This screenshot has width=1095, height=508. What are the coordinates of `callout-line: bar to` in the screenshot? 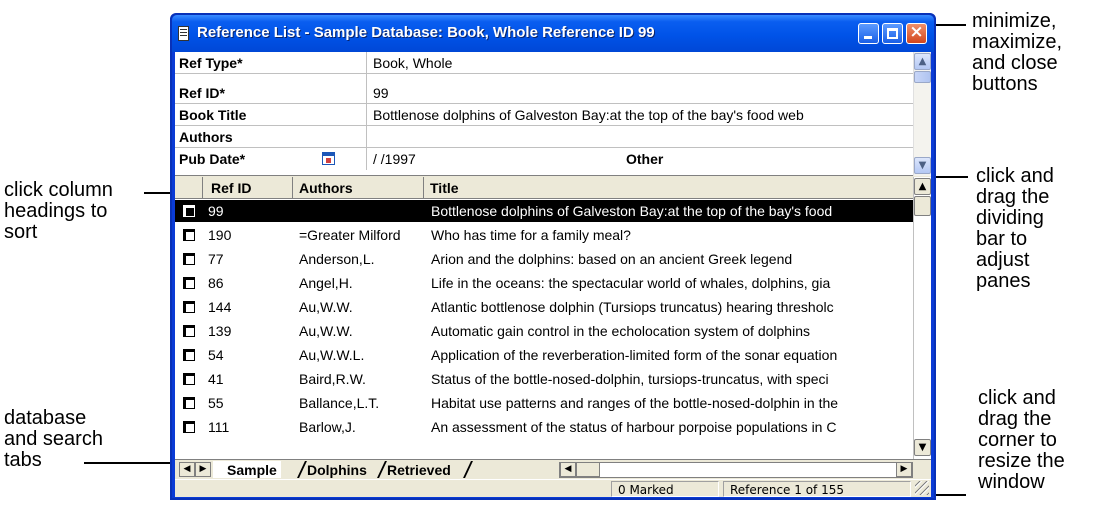 It's located at (1002, 239).